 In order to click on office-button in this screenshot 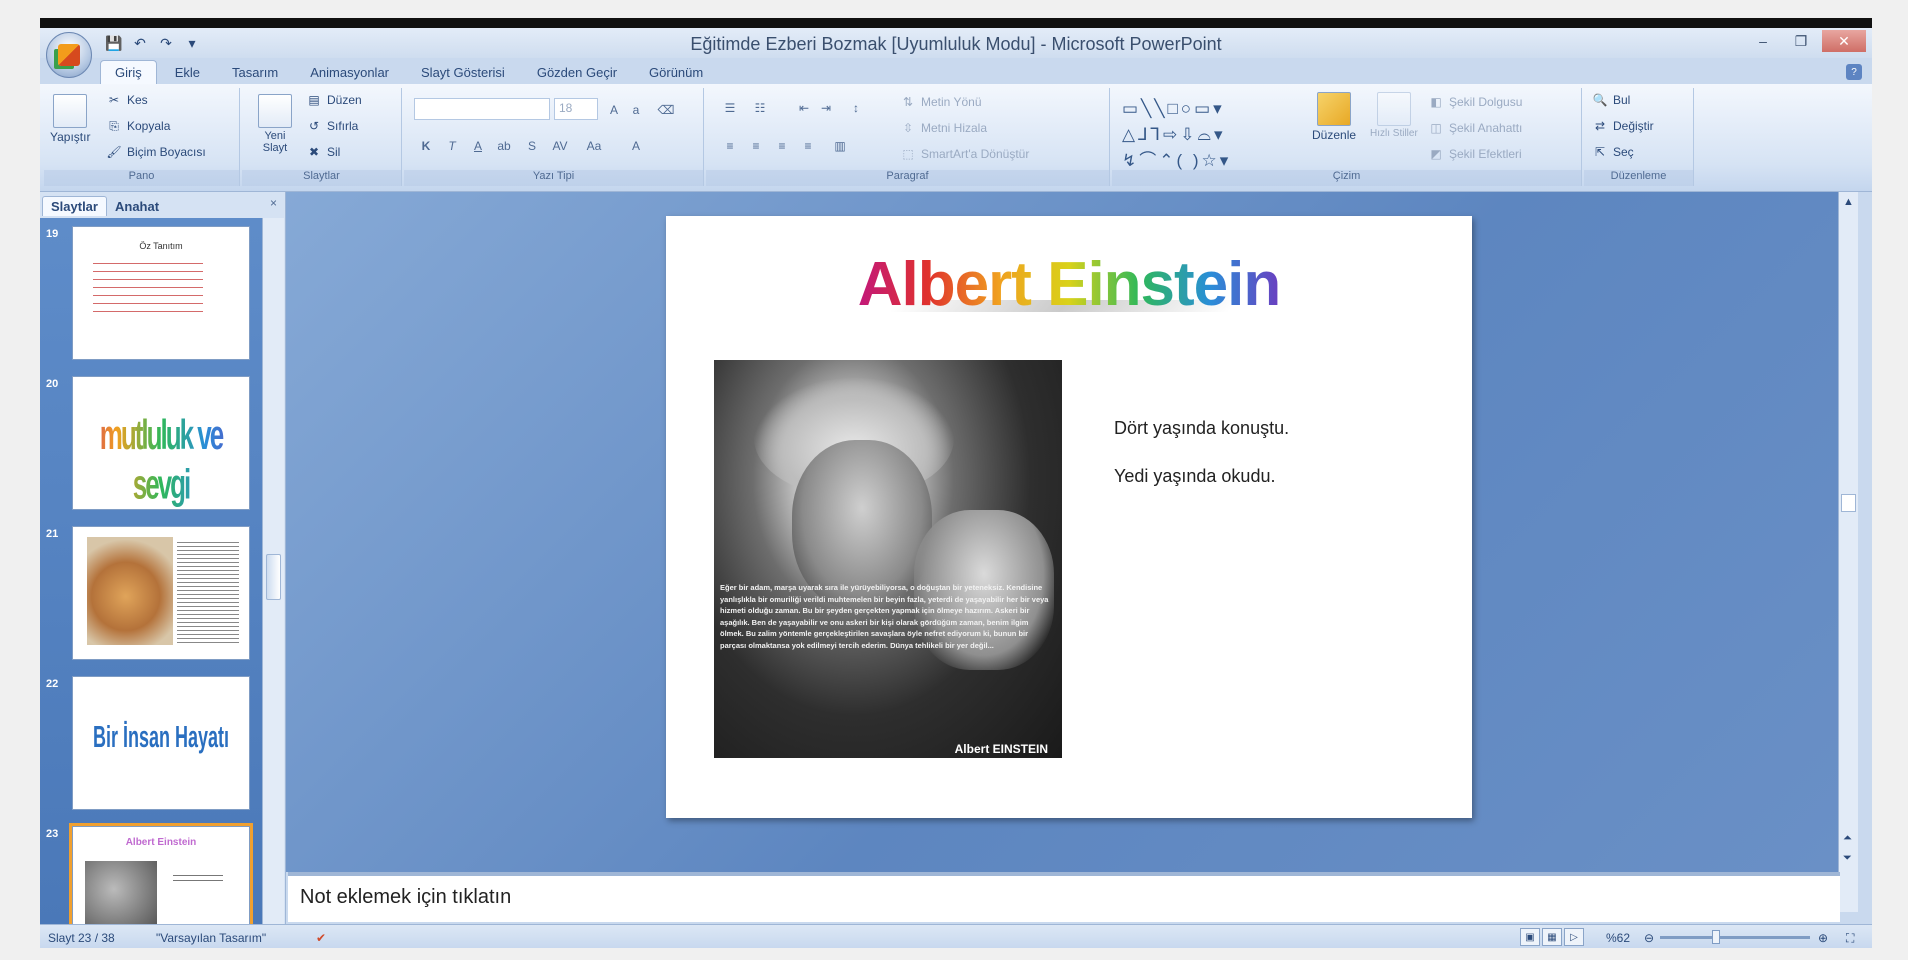, I will do `click(69, 55)`.